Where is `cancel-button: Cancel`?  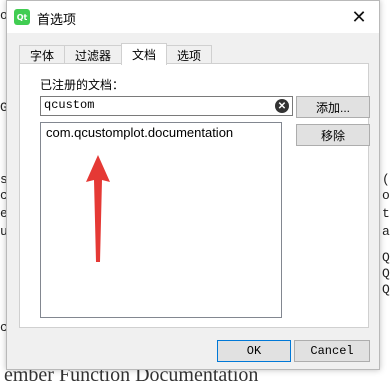 cancel-button: Cancel is located at coordinates (332, 351).